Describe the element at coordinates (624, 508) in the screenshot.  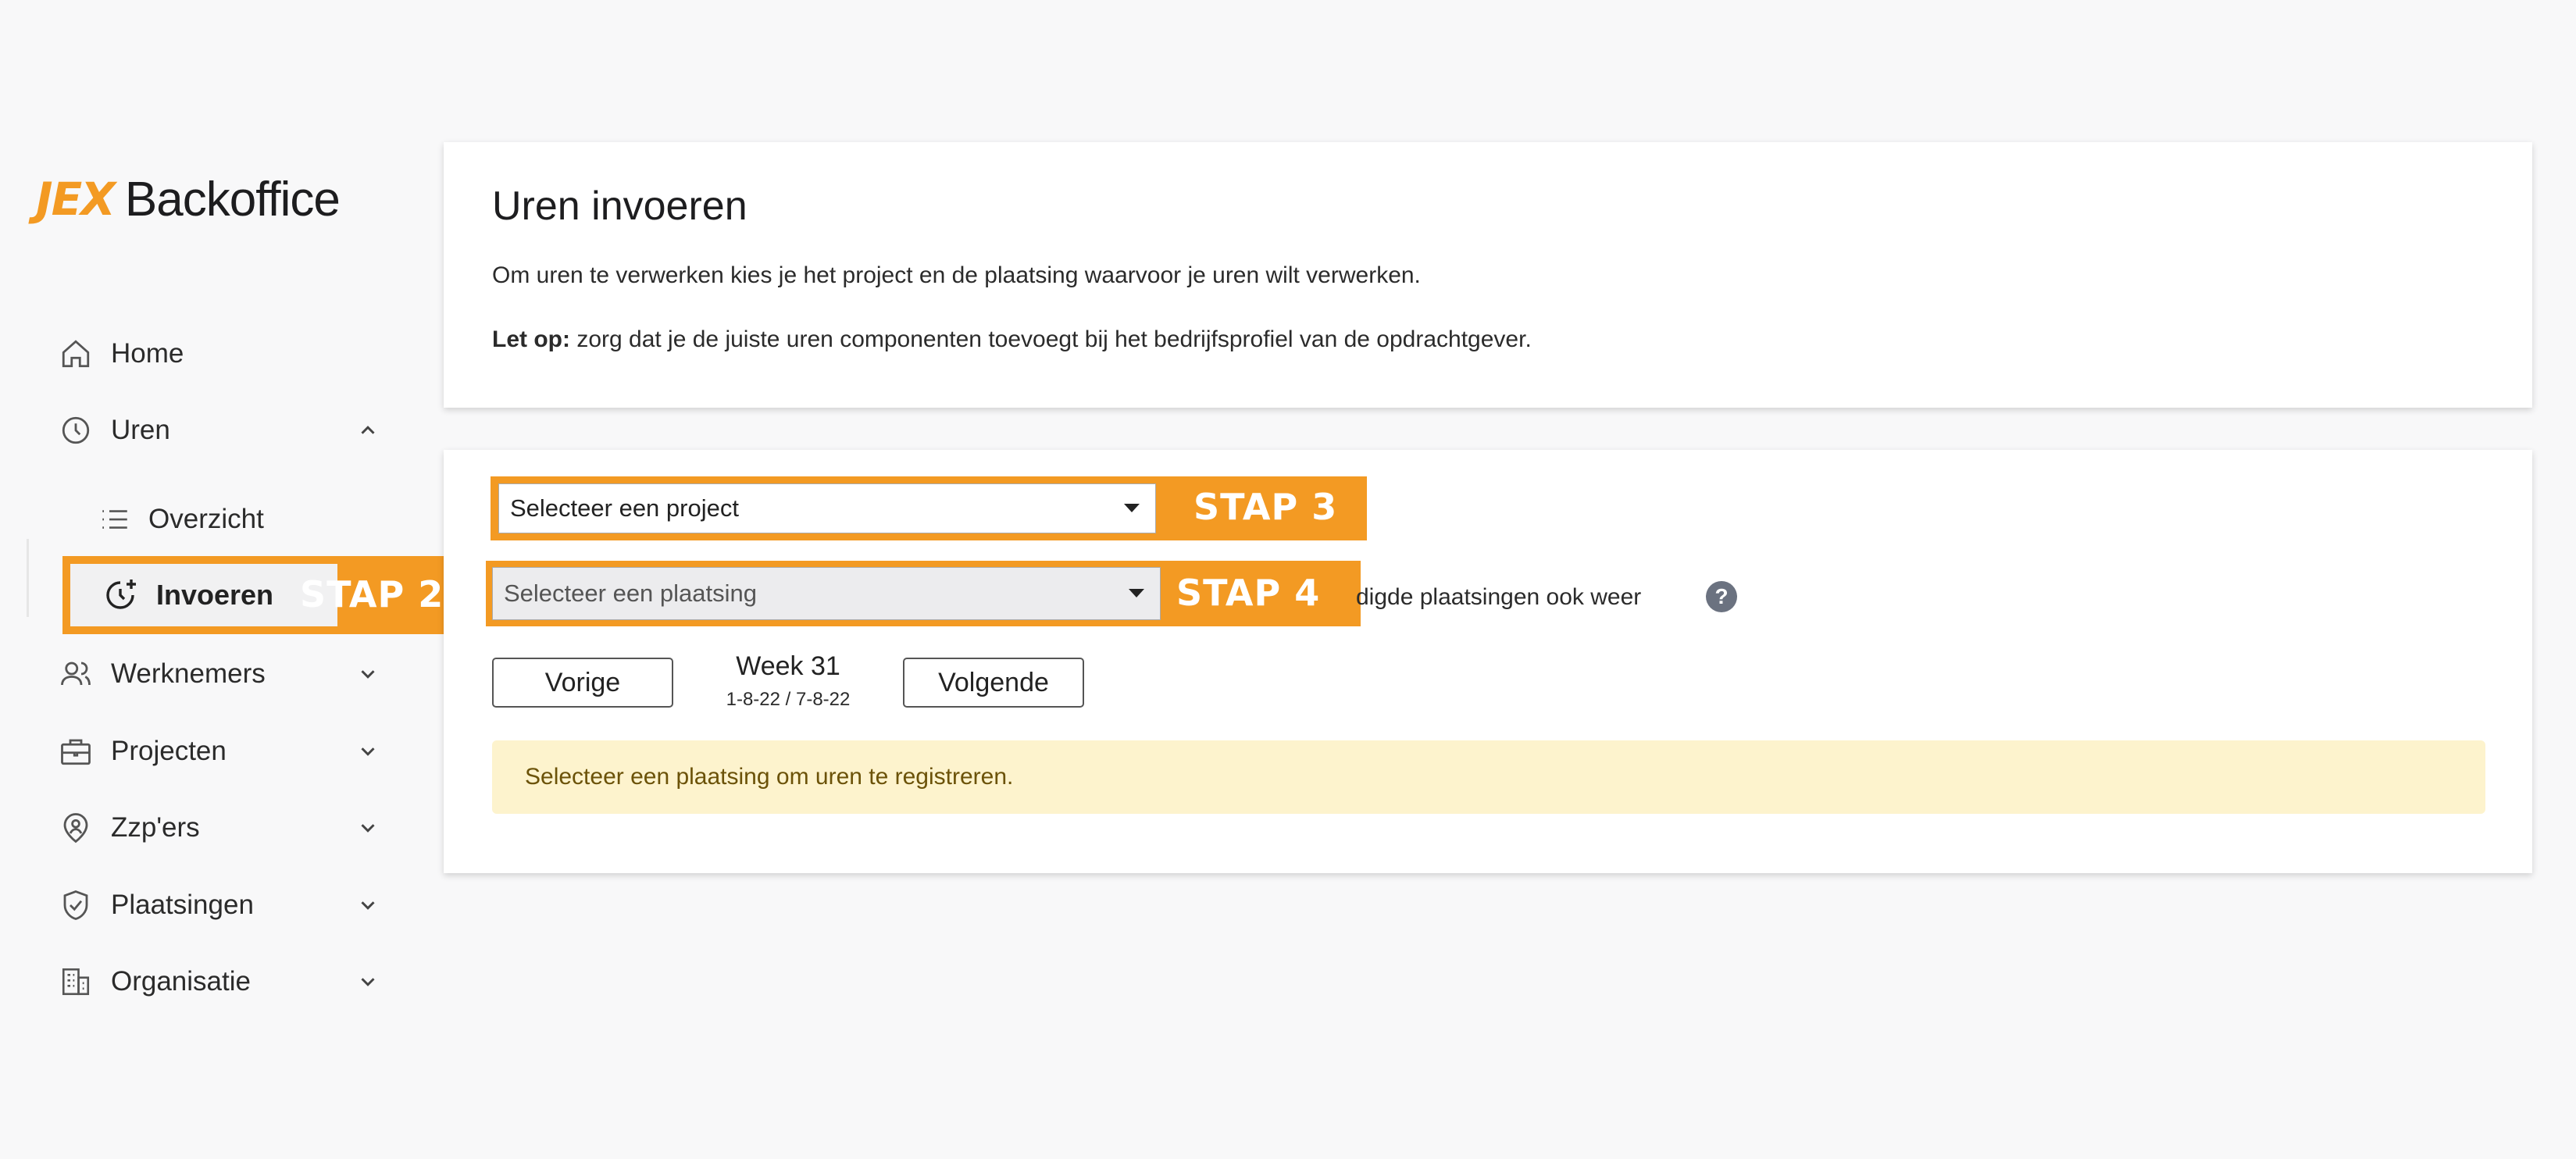
I see `project-select-value: Selecteer een project` at that location.